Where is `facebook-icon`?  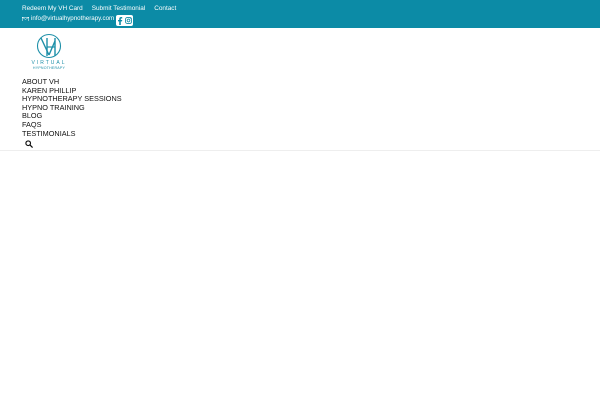
facebook-icon is located at coordinates (120, 20).